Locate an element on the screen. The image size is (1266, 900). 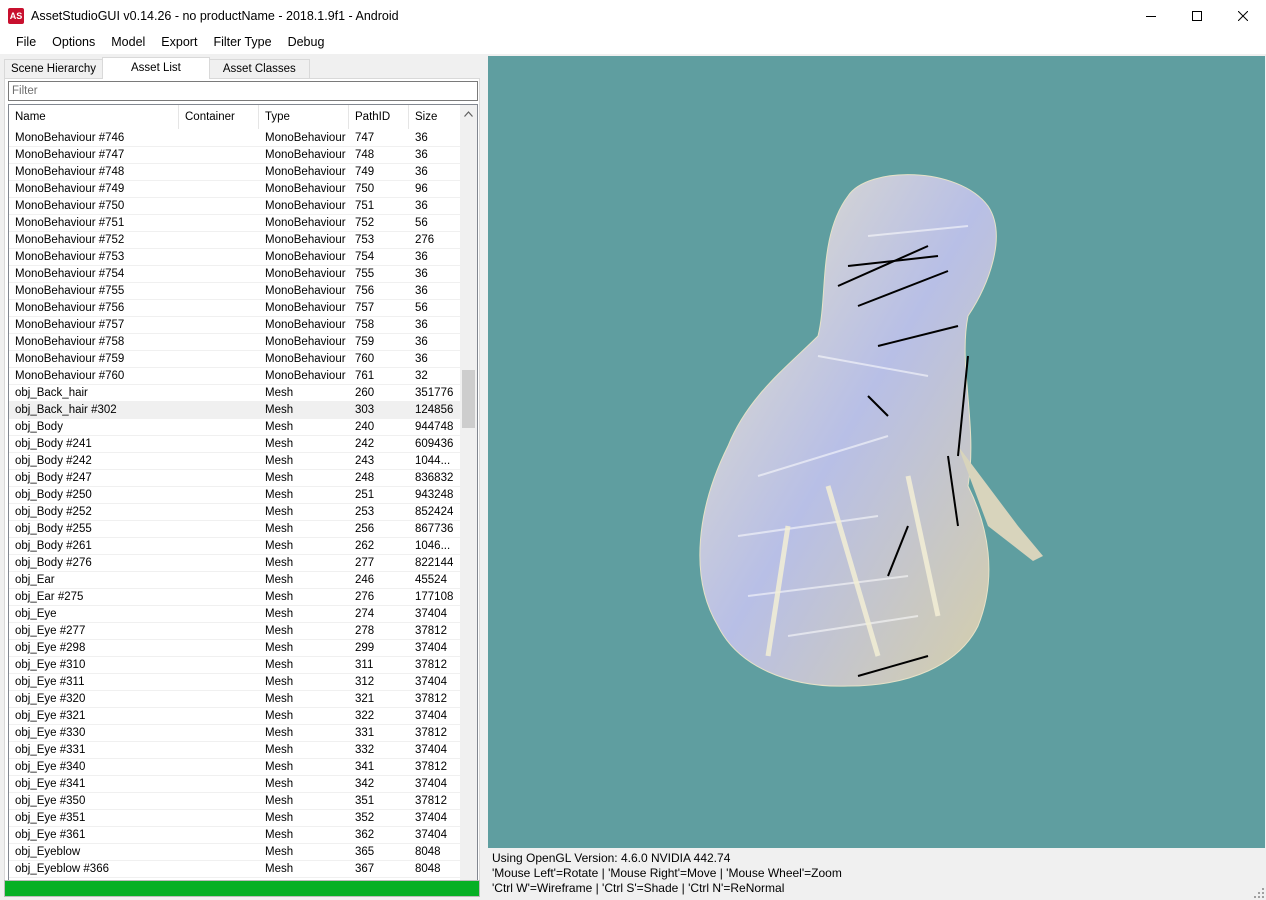
row-pathid-cell: 750 is located at coordinates (365, 189).